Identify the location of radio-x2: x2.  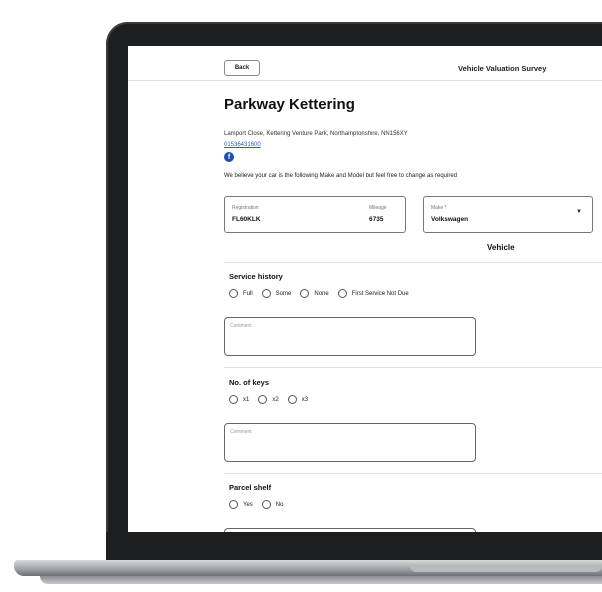
(268, 399).